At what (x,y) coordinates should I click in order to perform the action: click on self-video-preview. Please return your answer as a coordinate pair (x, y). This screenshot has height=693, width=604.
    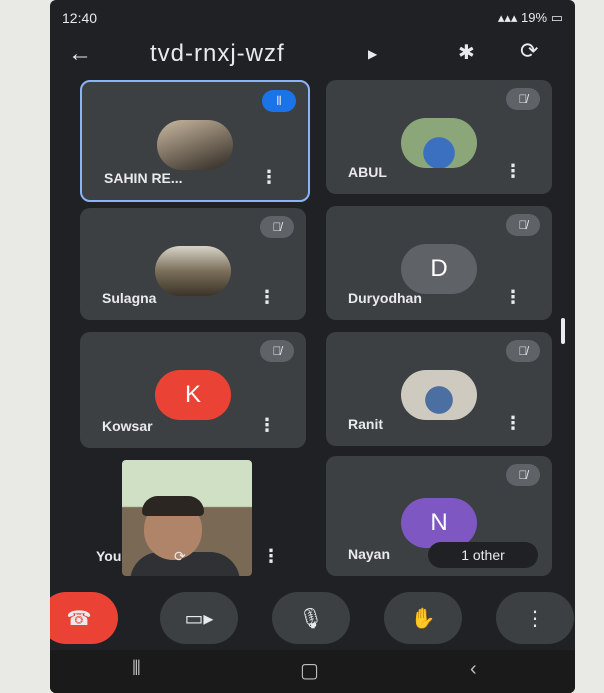
    Looking at the image, I should click on (187, 518).